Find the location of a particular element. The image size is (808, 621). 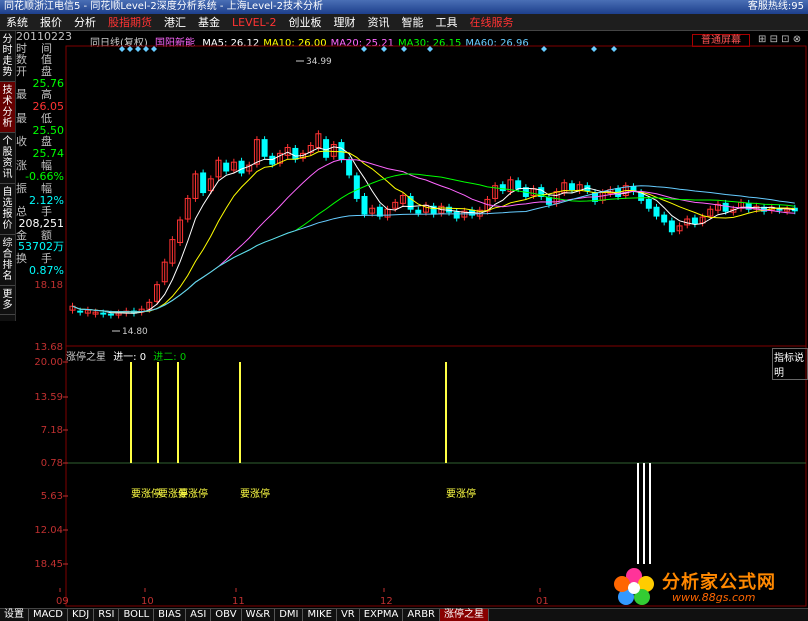

low-price-label: 14.80 is located at coordinates (135, 332).